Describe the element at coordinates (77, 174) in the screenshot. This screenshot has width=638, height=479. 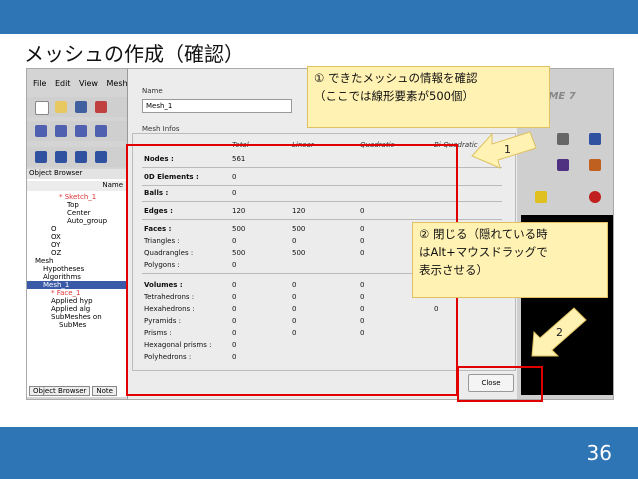
I see `object-browser-title: Object Browser` at that location.